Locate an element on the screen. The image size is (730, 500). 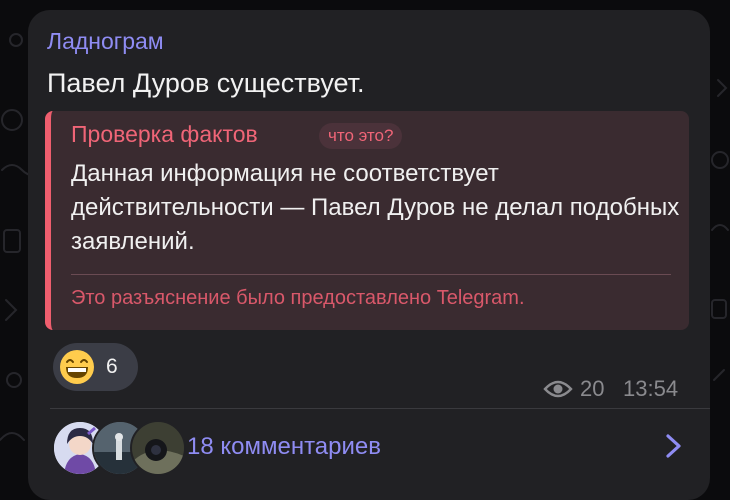
commenter-avatars is located at coordinates (119, 448).